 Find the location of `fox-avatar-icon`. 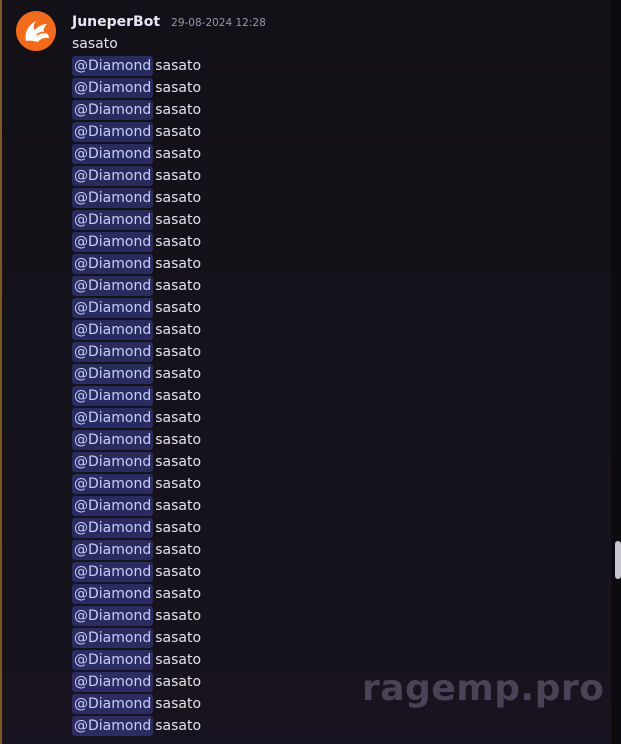

fox-avatar-icon is located at coordinates (36, 31).